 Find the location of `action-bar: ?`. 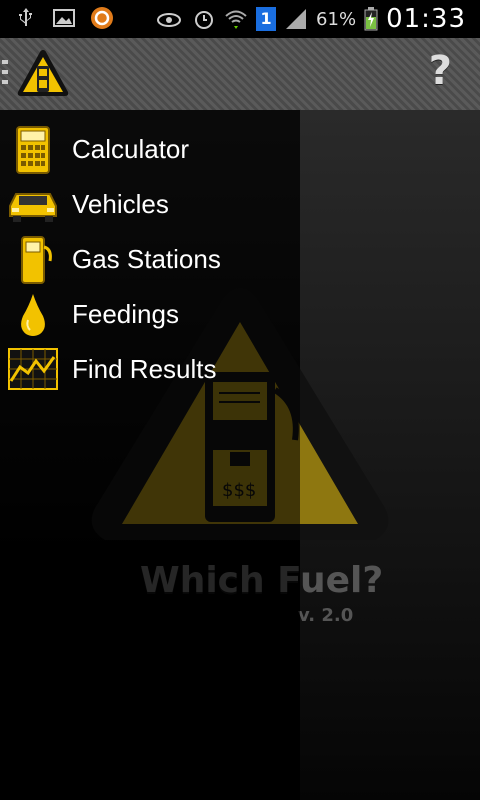

action-bar: ? is located at coordinates (240, 74).